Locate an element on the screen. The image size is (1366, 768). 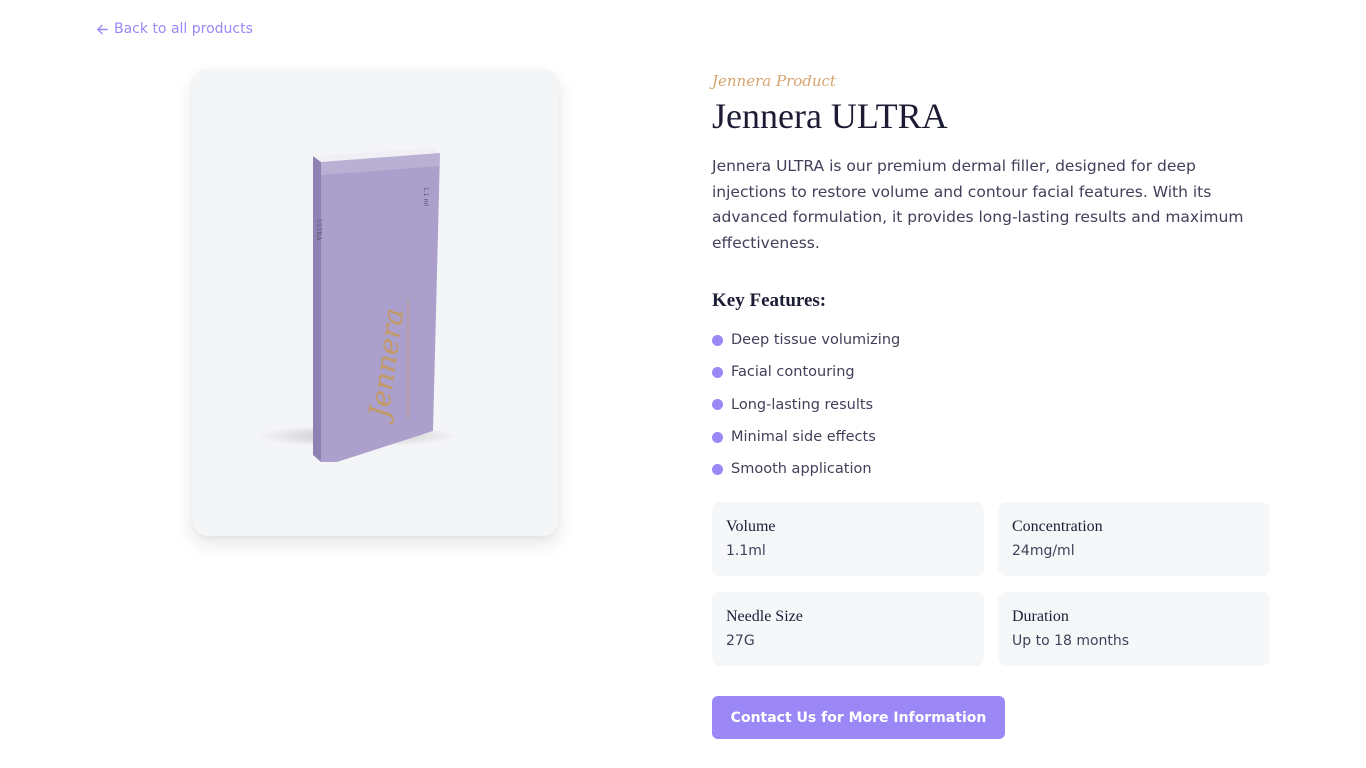
spec-label: Concentration is located at coordinates (1057, 526).